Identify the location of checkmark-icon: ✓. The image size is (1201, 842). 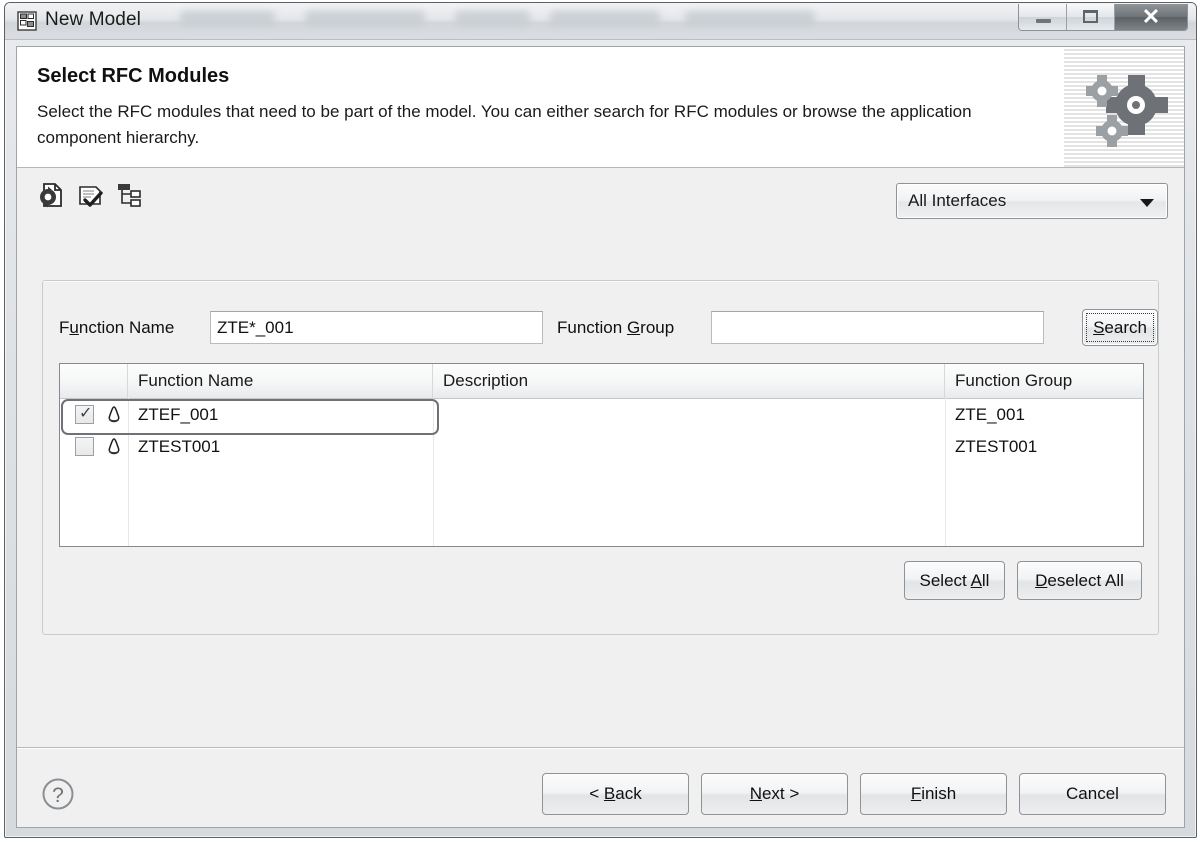
(86, 413).